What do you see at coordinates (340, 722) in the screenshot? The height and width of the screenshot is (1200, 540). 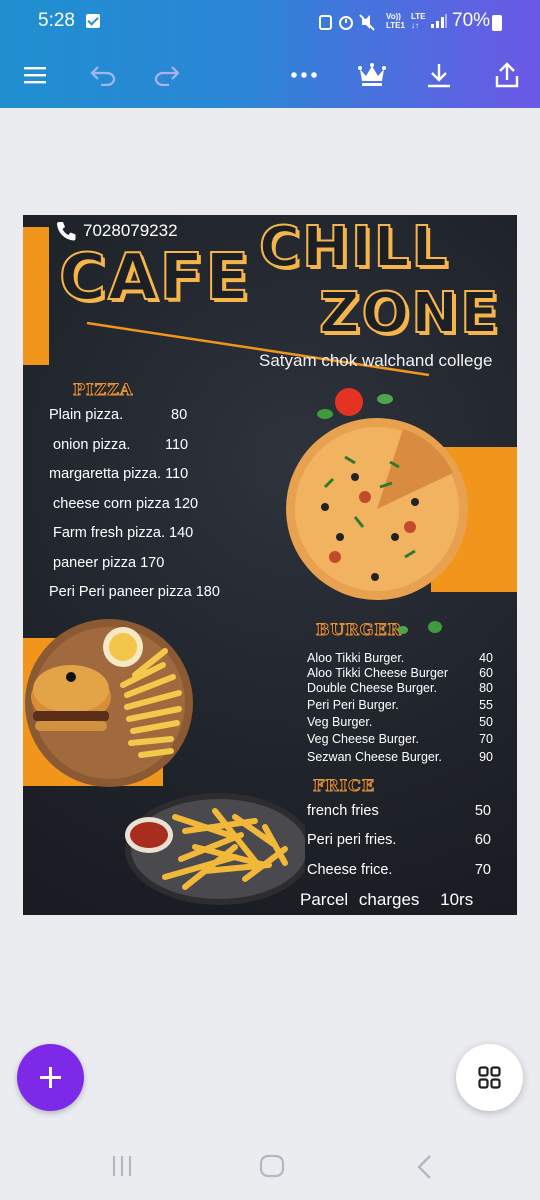 I see `item-name: Veg Burger.` at bounding box center [340, 722].